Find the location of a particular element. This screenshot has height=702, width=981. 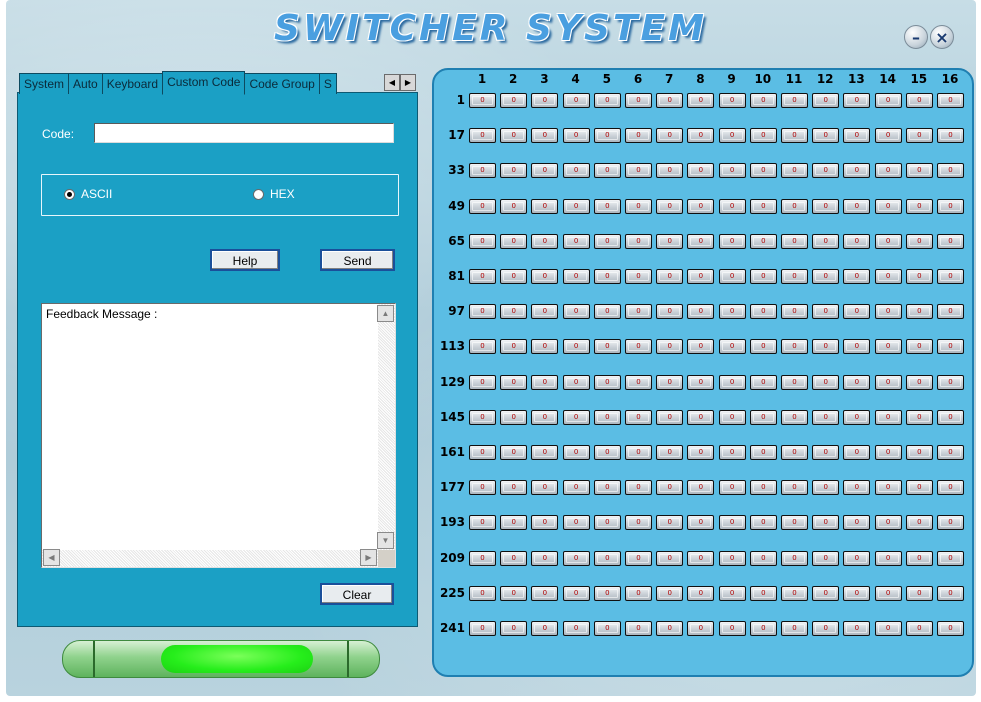

horizontal-scrollbar: ◀ ▶ is located at coordinates (210, 558).